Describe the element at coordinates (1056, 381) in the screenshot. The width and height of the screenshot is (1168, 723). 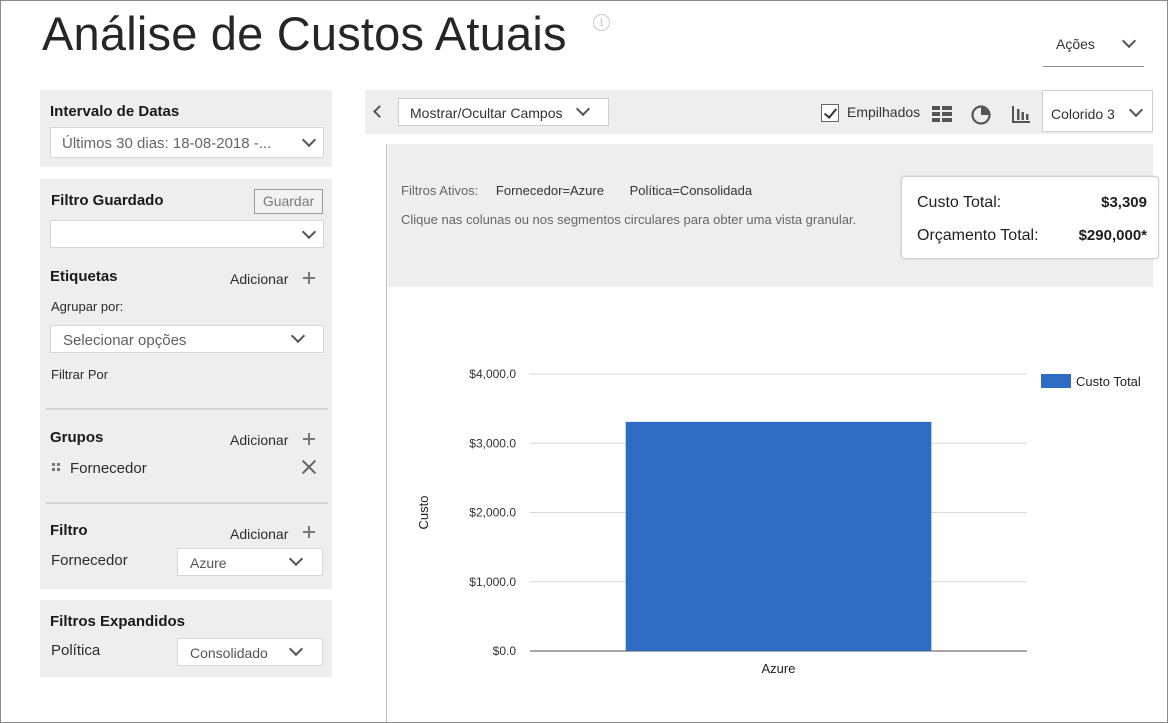
I see `legend-swatch` at that location.